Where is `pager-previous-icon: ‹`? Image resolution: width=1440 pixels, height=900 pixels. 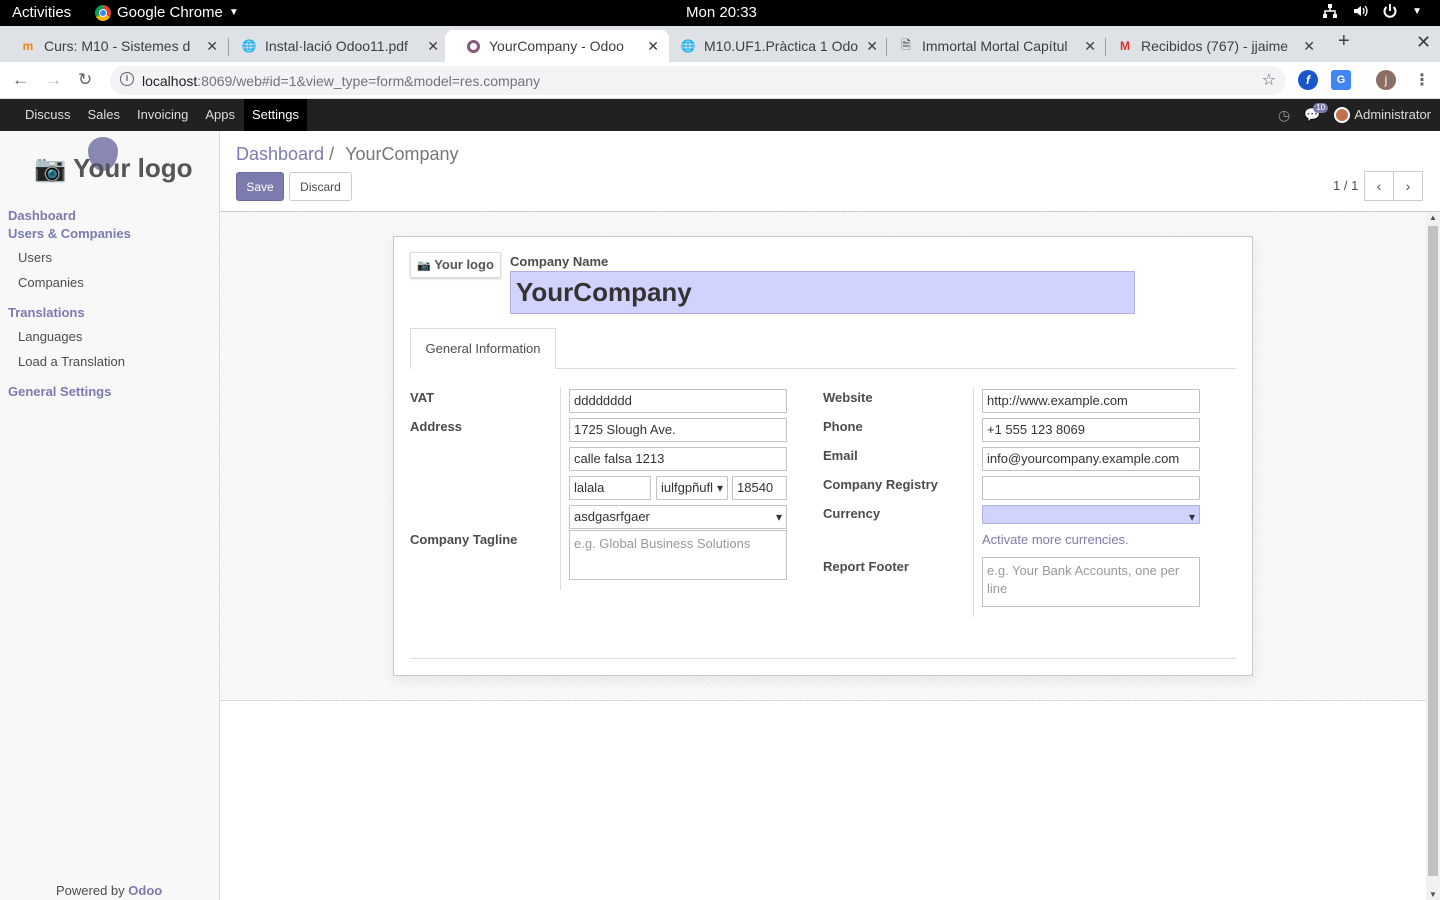 pager-previous-icon: ‹ is located at coordinates (1379, 186).